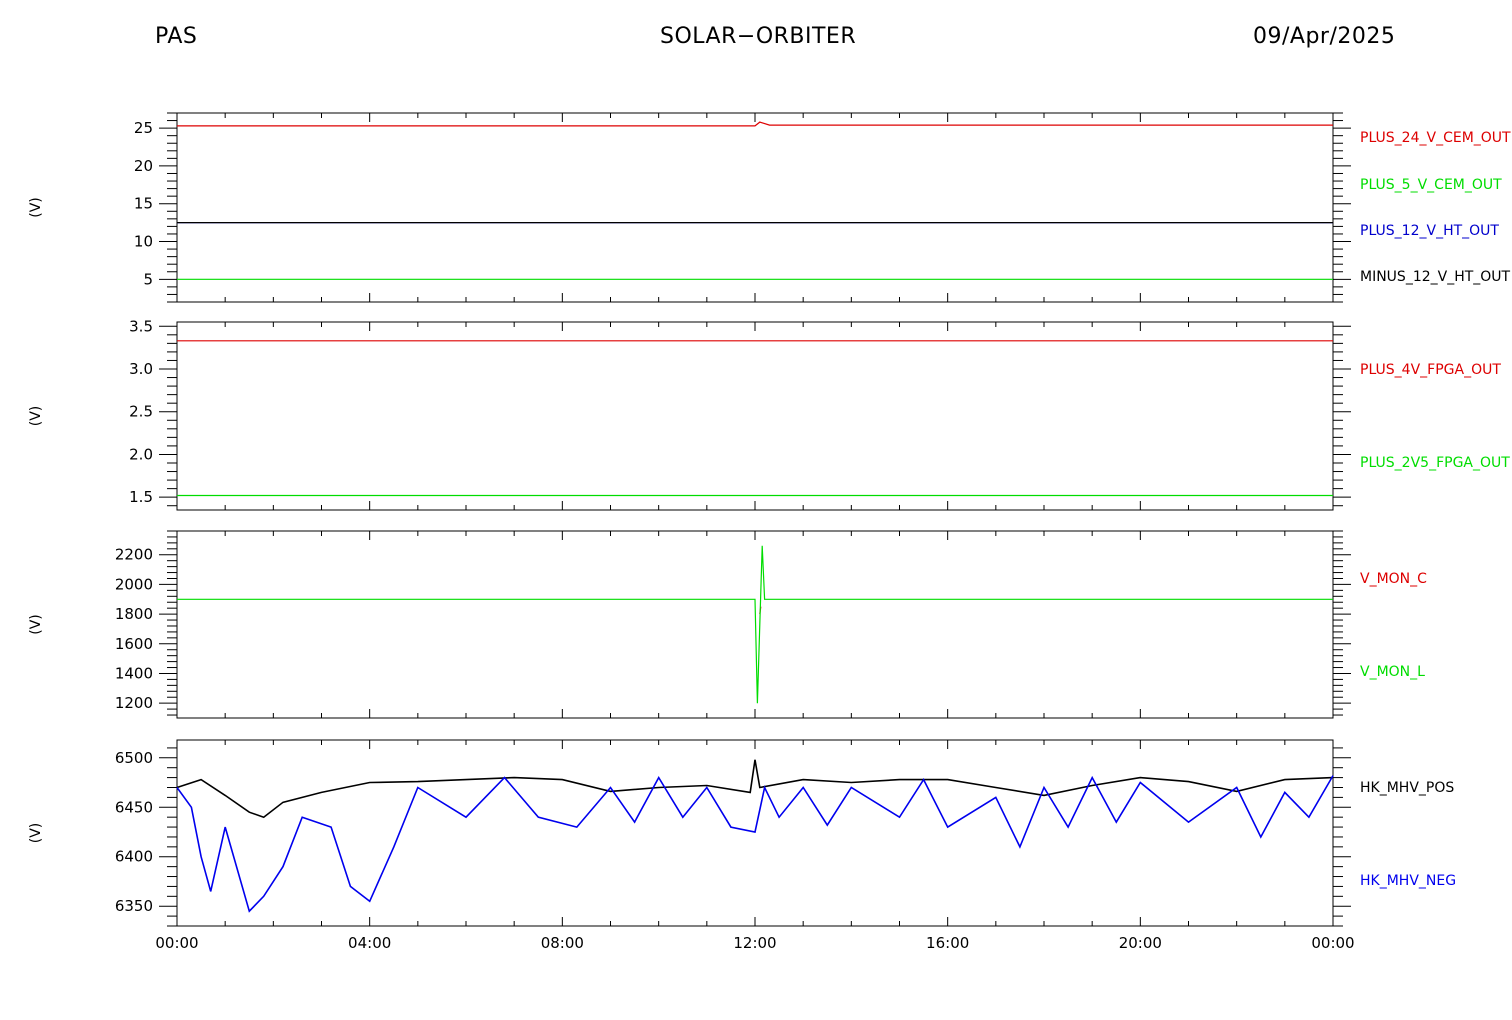 The image size is (1512, 1020). I want to click on y-tick-label: 20, so click(143, 166).